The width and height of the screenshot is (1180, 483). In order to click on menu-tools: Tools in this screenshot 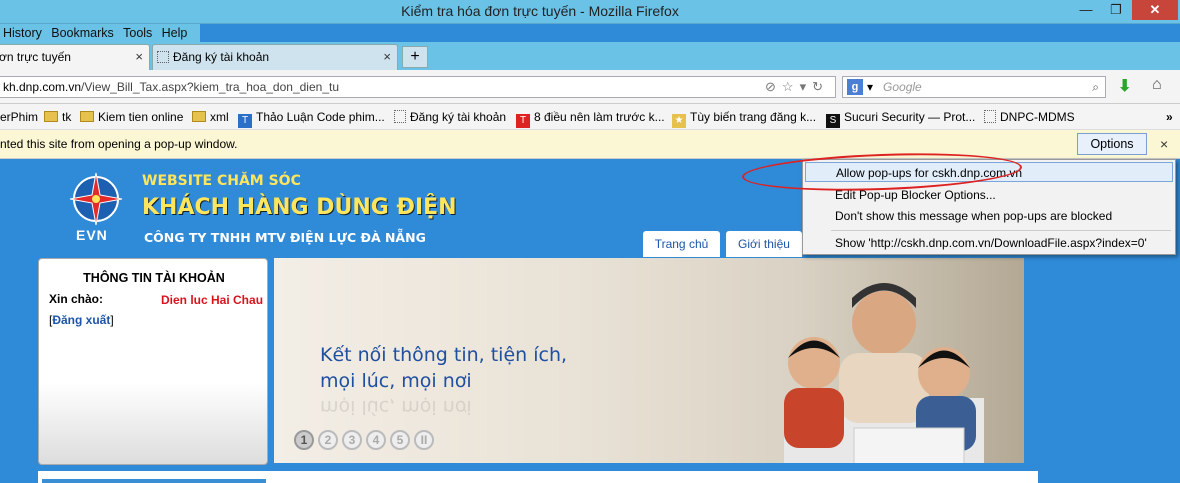, I will do `click(137, 33)`.